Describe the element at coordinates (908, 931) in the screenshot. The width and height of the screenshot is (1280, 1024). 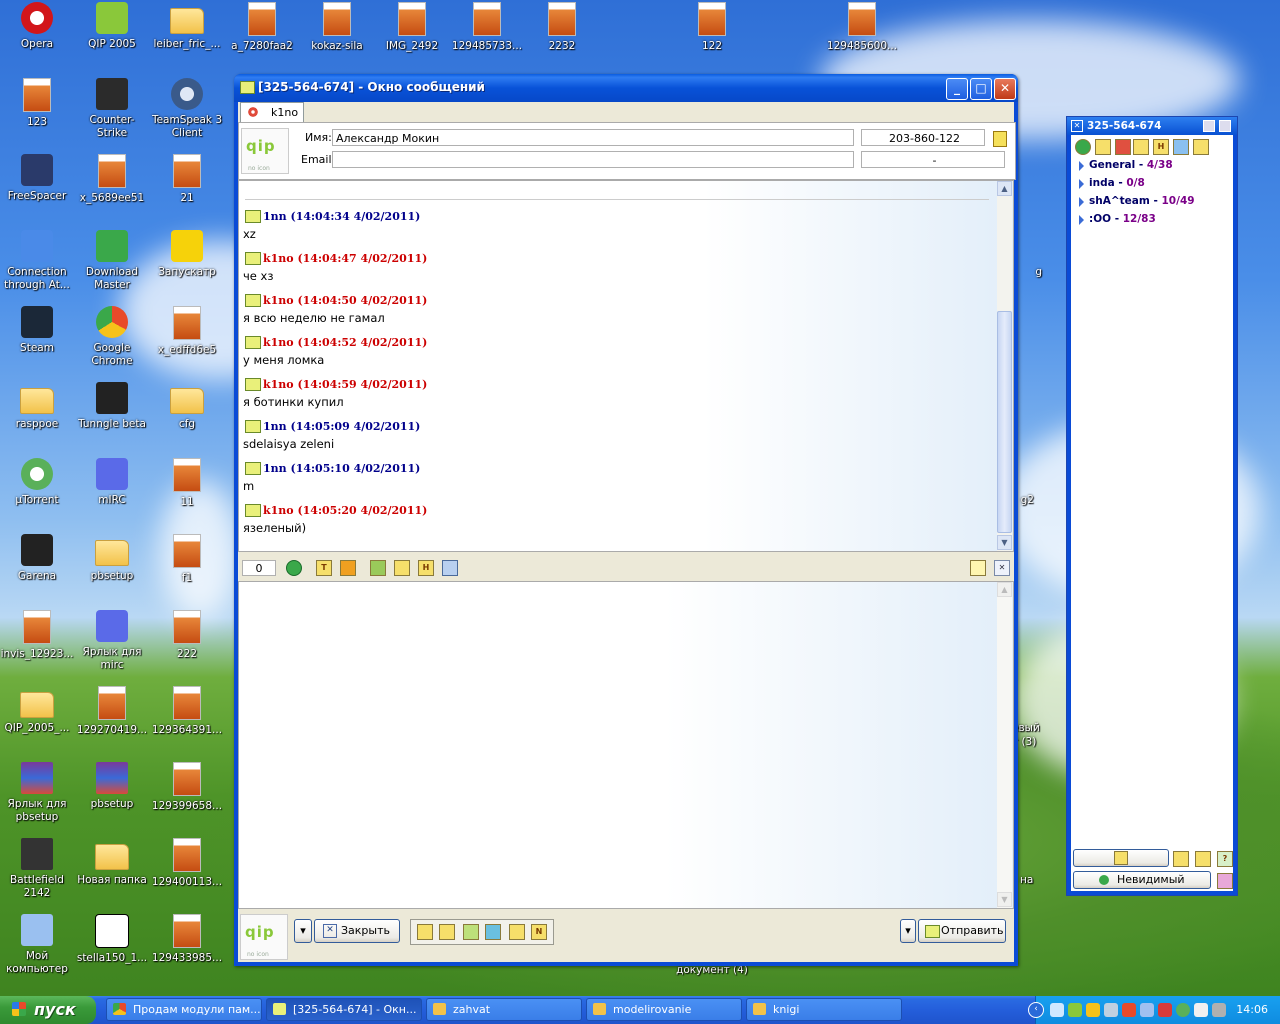
I see `send-options-dropdown: ▾` at that location.